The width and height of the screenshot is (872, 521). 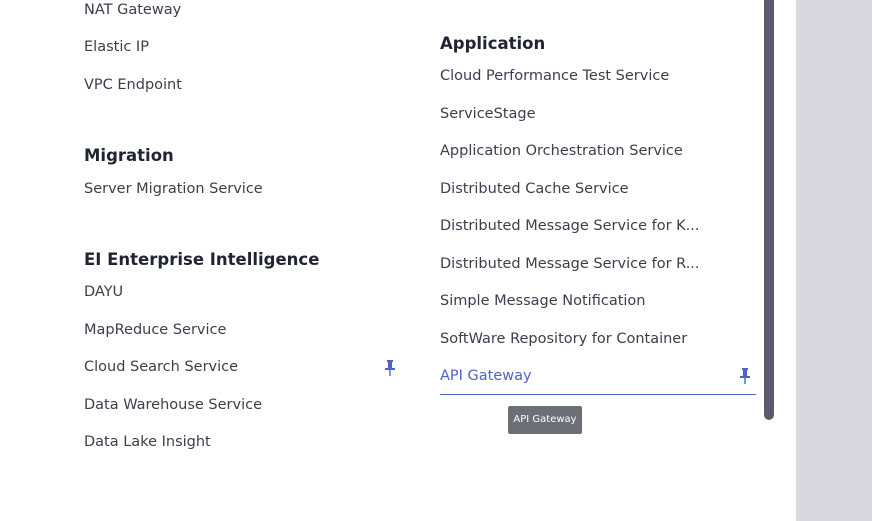 I want to click on service-link-mapreduce: MapReduce Service, so click(x=155, y=330).